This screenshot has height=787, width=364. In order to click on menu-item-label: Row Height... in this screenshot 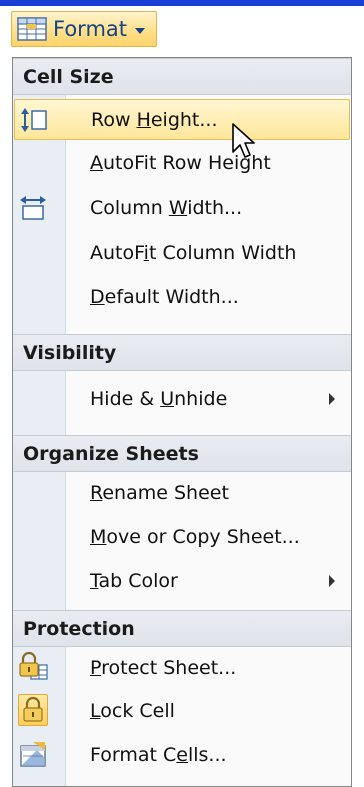, I will do `click(154, 119)`.